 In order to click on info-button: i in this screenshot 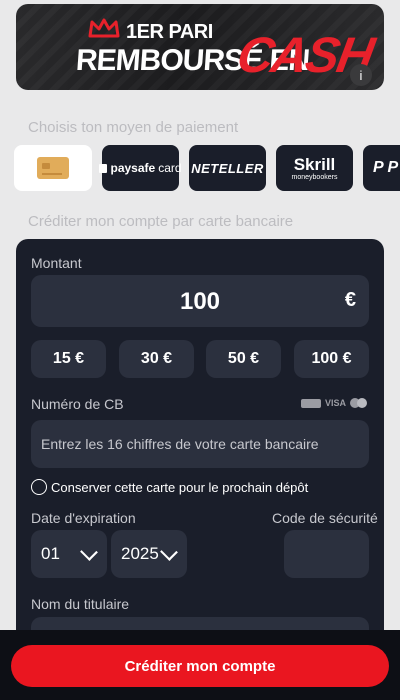, I will do `click(361, 75)`.